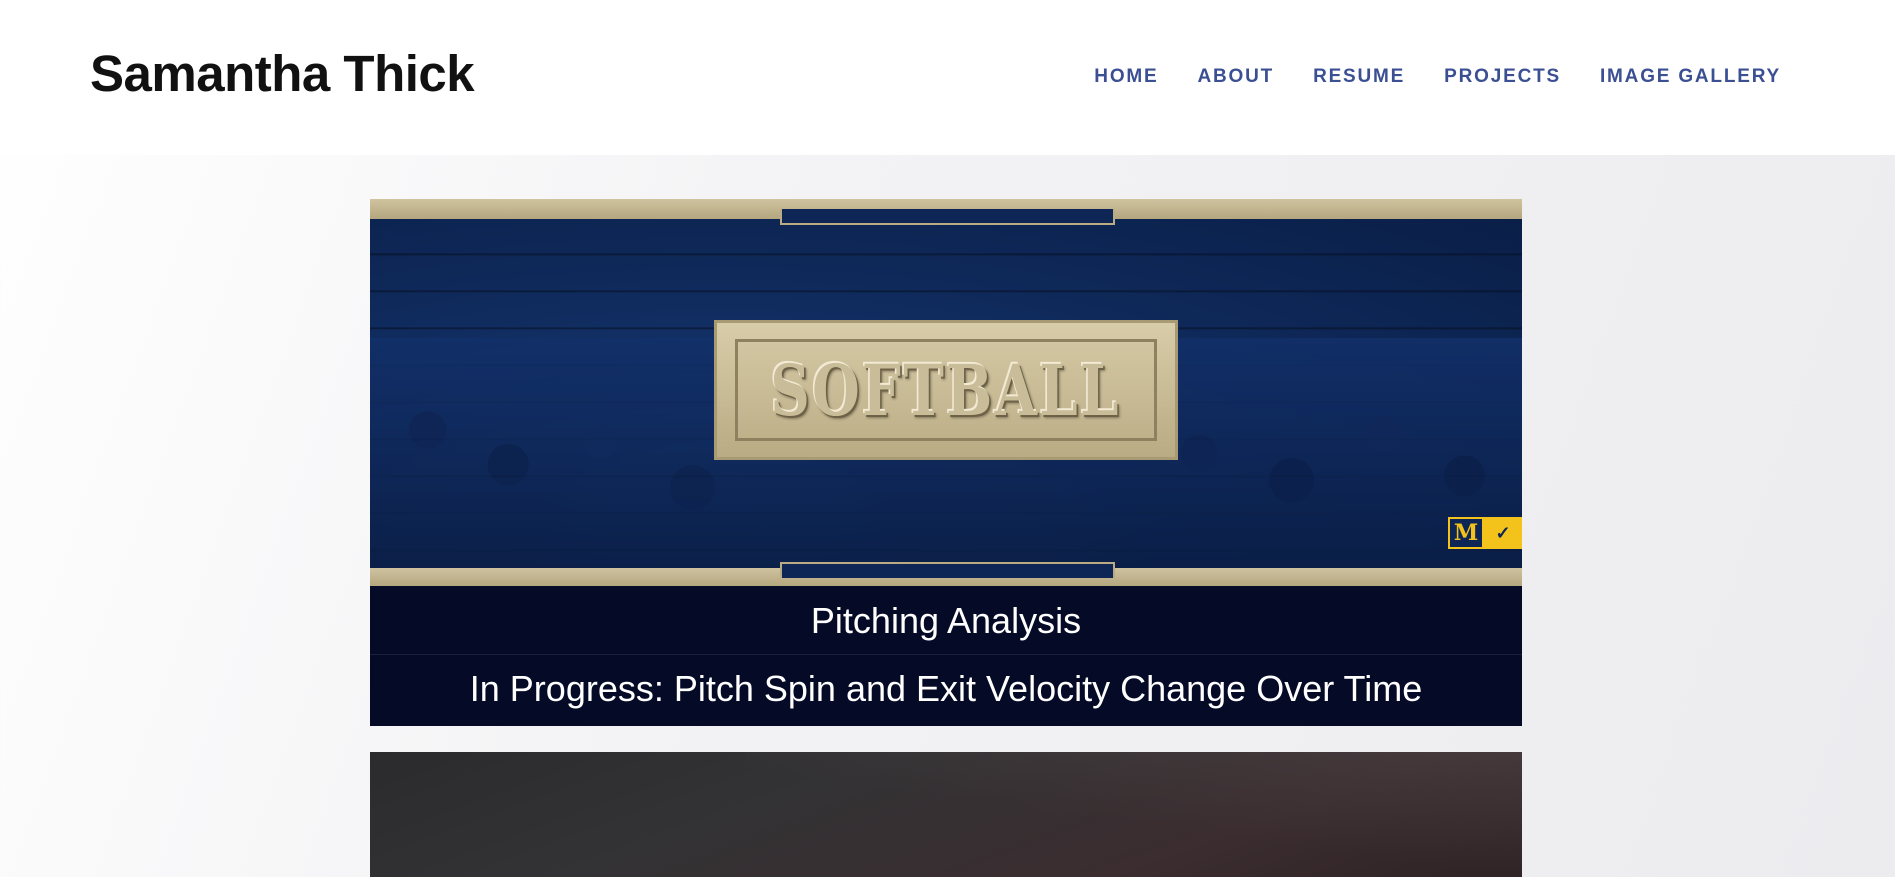 The height and width of the screenshot is (877, 1895). I want to click on michigan-block-m-icon: M, so click(1466, 533).